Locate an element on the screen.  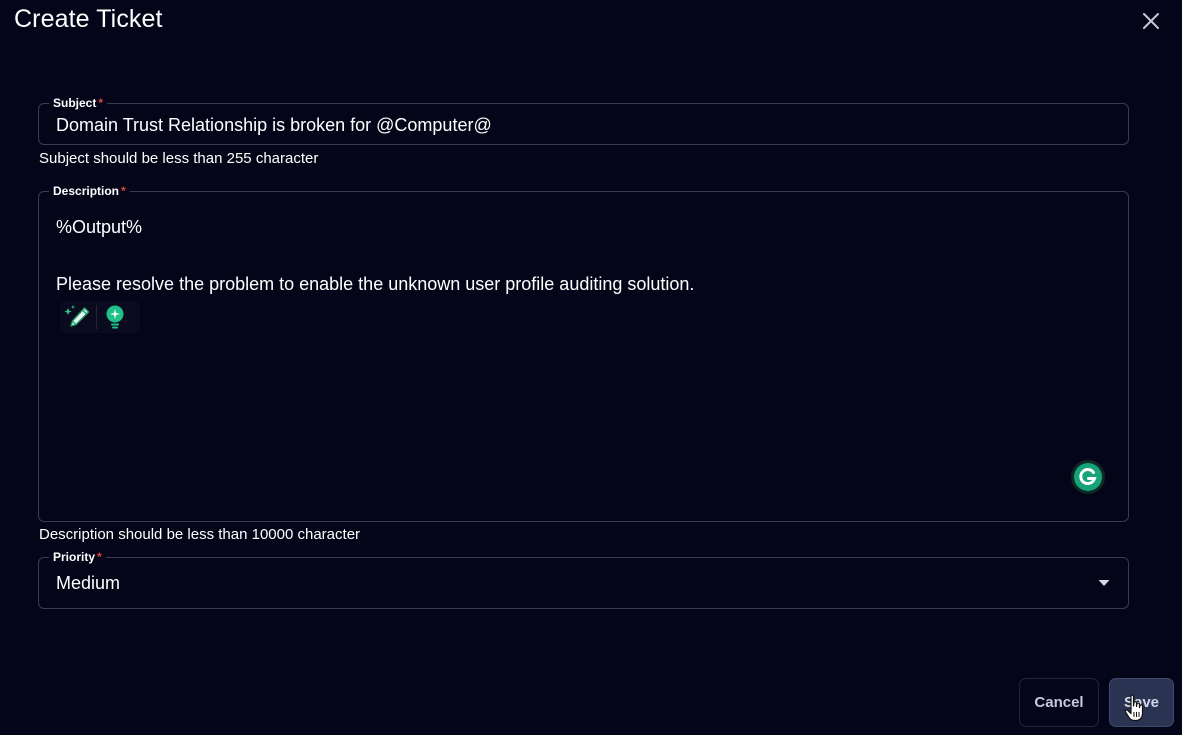
close-button is located at coordinates (1151, 21).